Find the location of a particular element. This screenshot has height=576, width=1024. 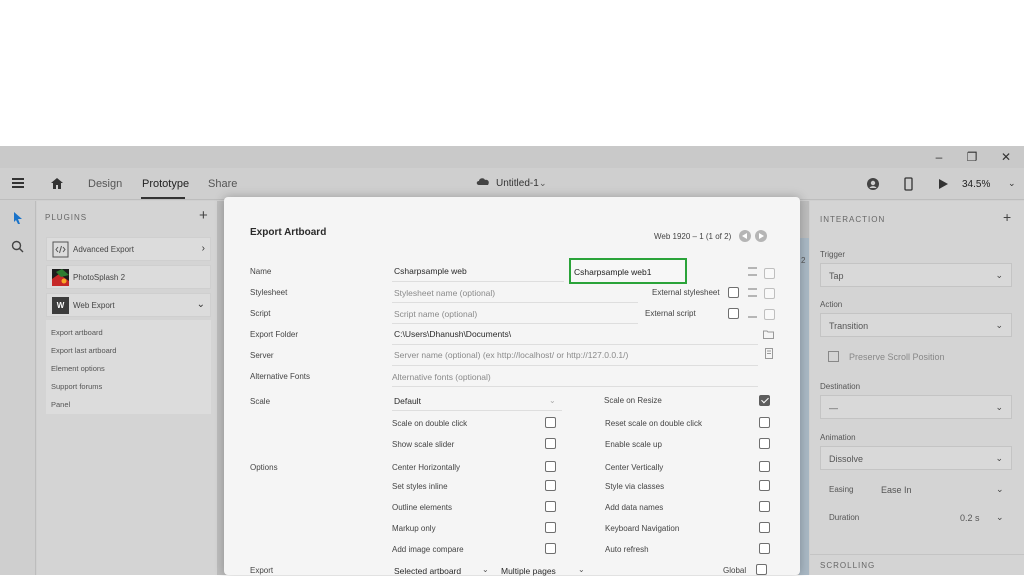

enable-scale-up-checkbox is located at coordinates (764, 443).